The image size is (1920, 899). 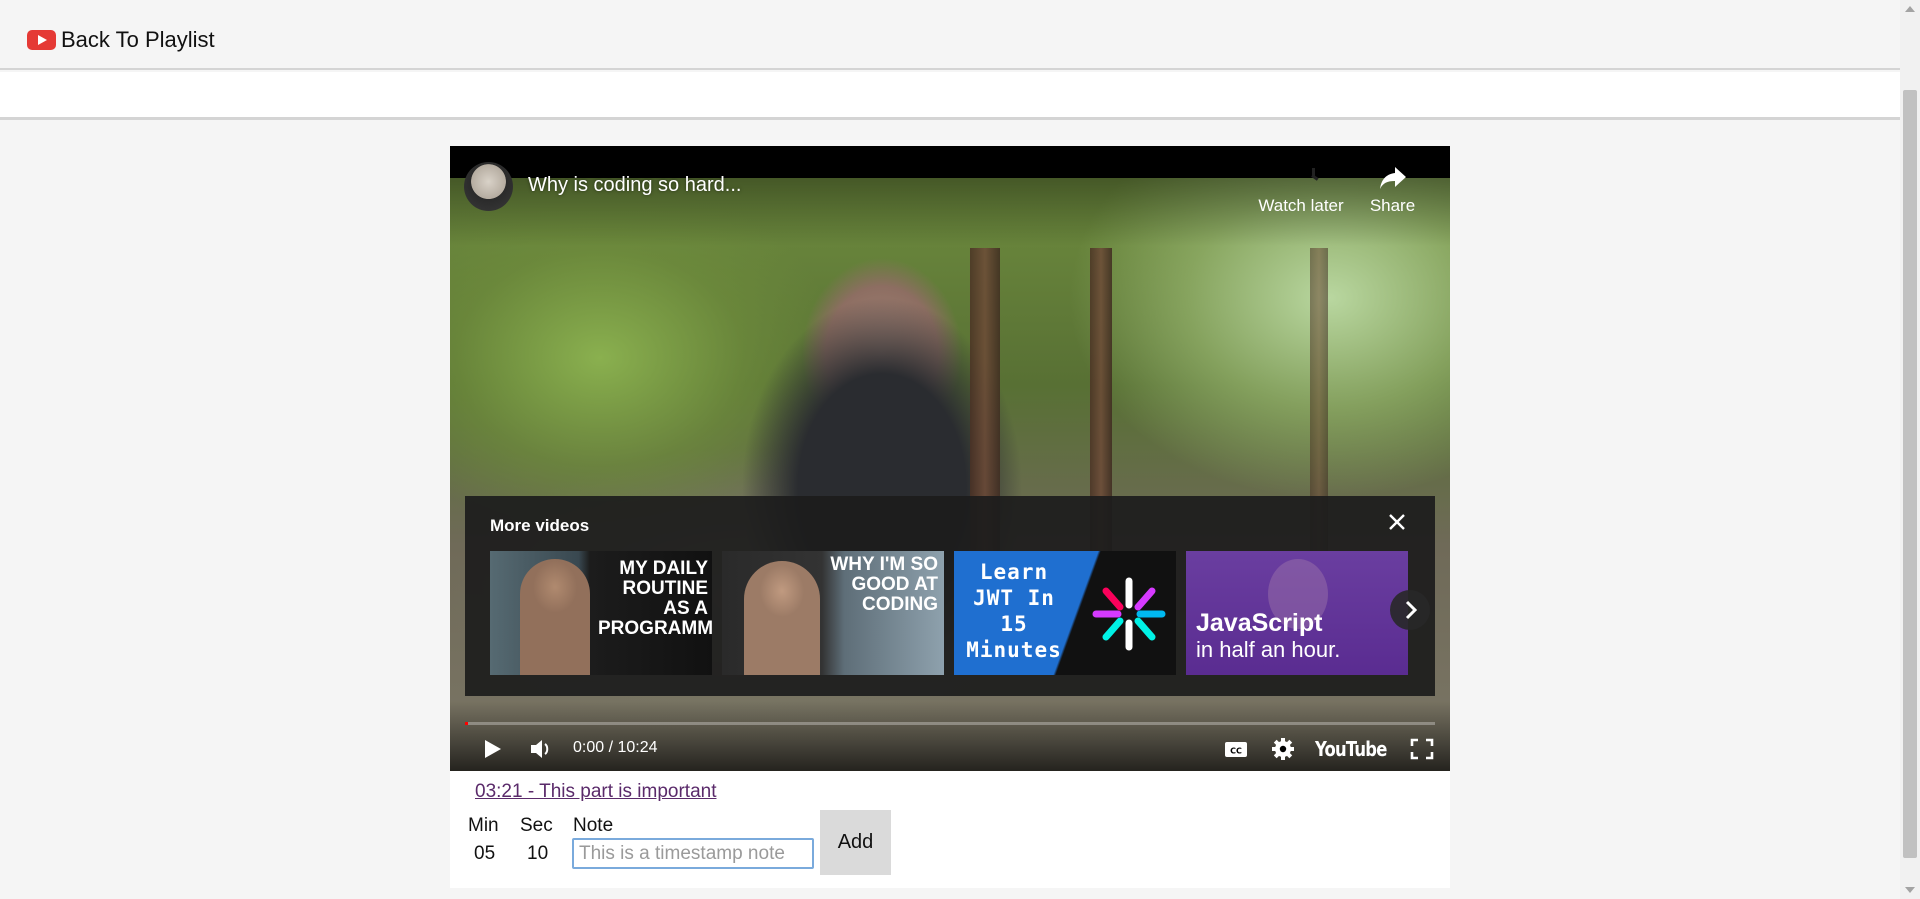 What do you see at coordinates (595, 792) in the screenshot?
I see `timestamp-note-link: 03:21 - This part is important` at bounding box center [595, 792].